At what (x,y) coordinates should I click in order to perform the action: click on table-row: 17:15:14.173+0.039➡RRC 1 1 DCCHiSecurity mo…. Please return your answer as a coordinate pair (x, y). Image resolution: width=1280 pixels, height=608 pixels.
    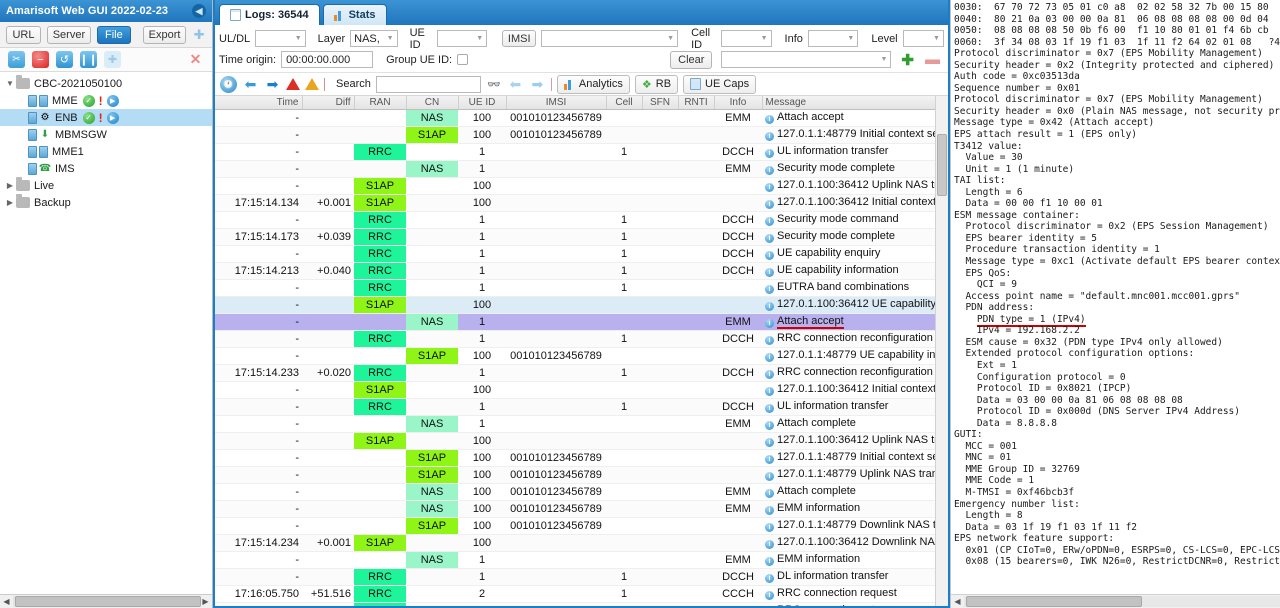
    Looking at the image, I should click on (581, 237).